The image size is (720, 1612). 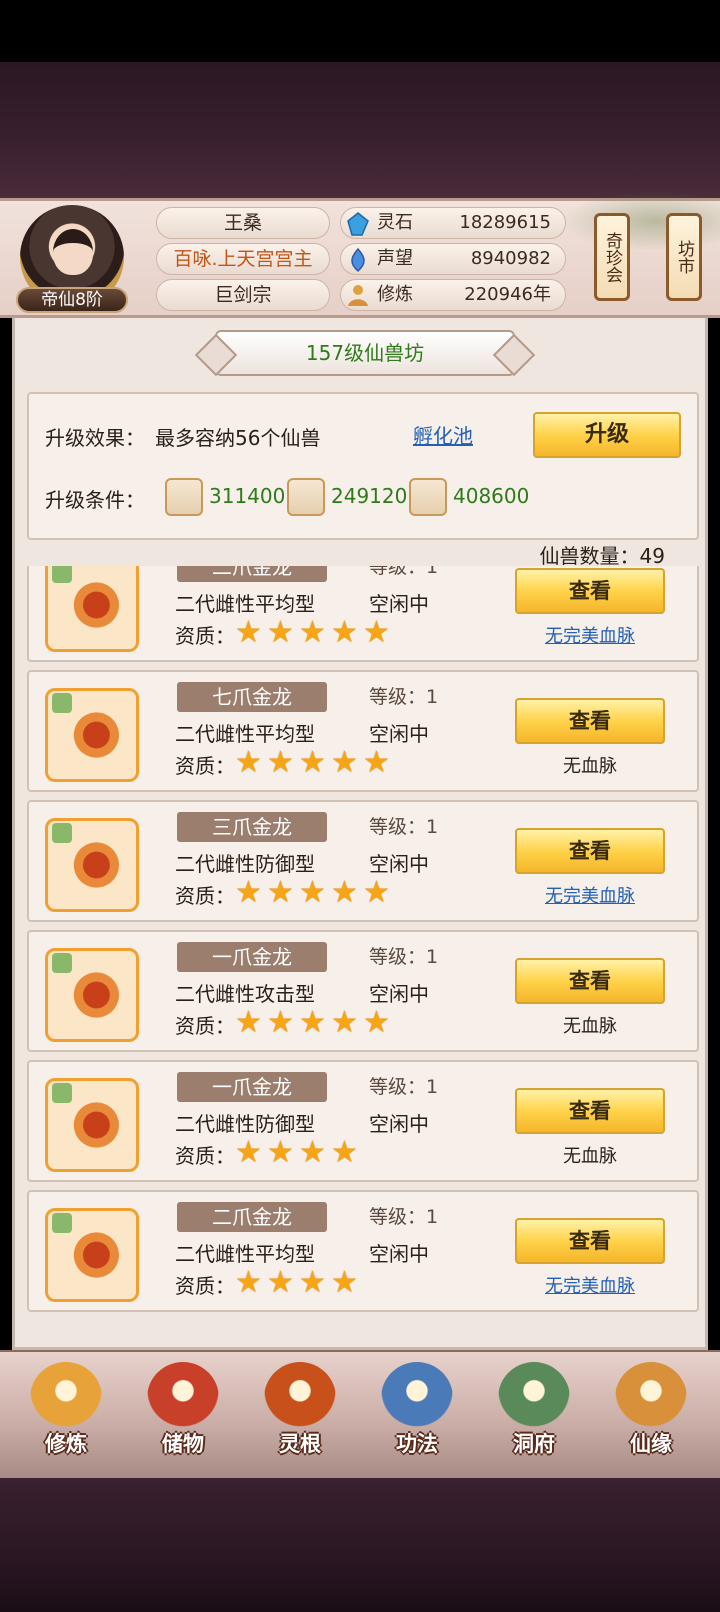 I want to click on cultivation-icon, so click(x=358, y=295).